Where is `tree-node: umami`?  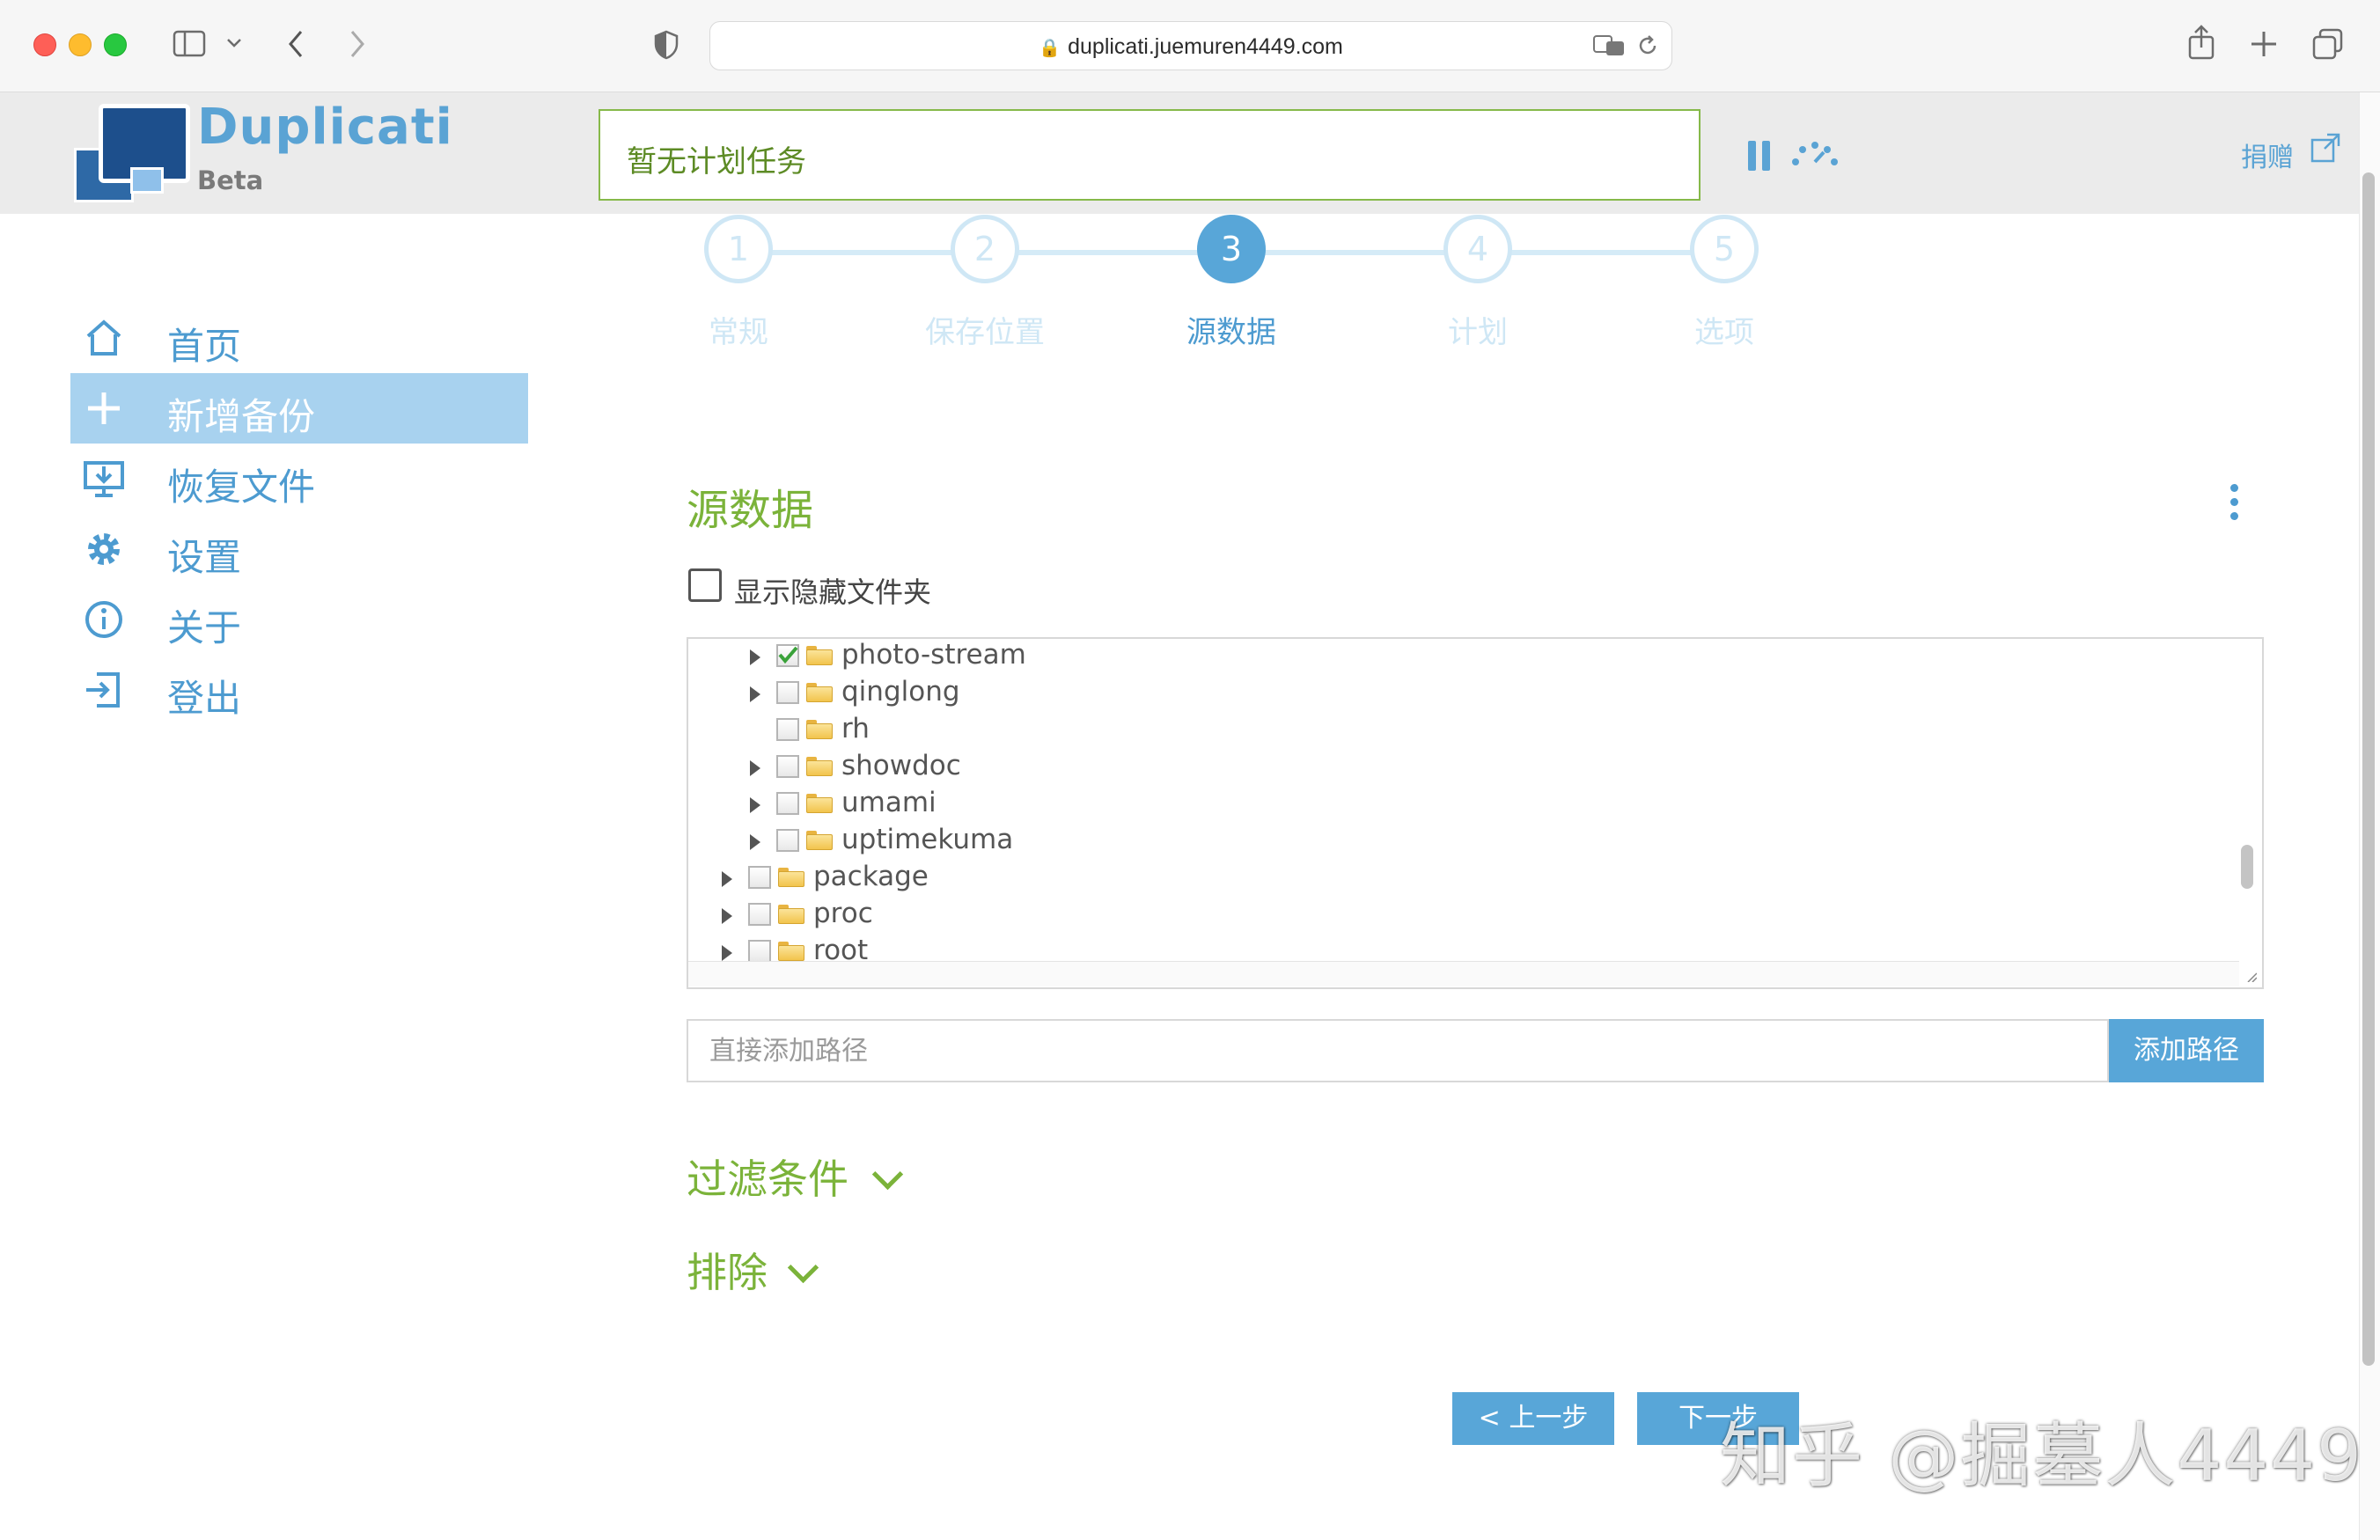
tree-node: umami is located at coordinates (1467, 805).